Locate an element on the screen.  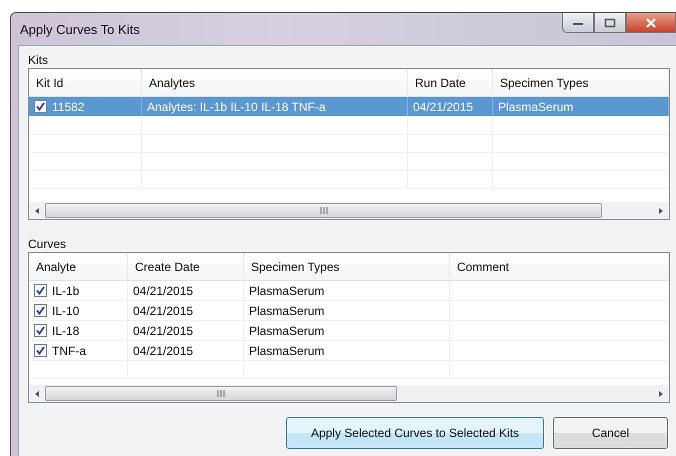
close-icon is located at coordinates (651, 23).